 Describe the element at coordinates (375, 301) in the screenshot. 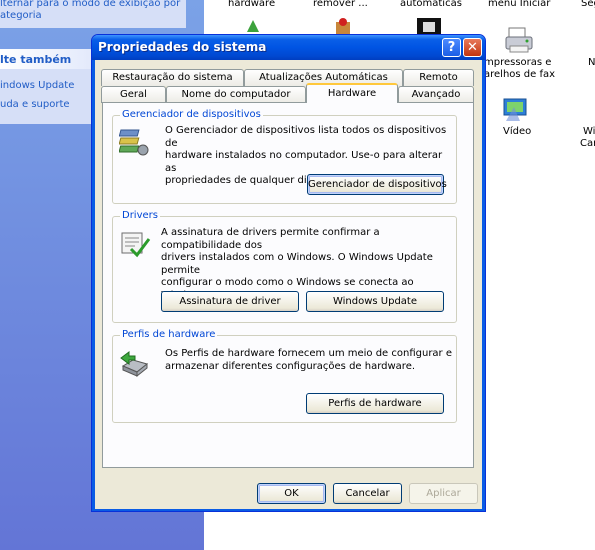

I see `windows-update-button: Windows Update` at that location.